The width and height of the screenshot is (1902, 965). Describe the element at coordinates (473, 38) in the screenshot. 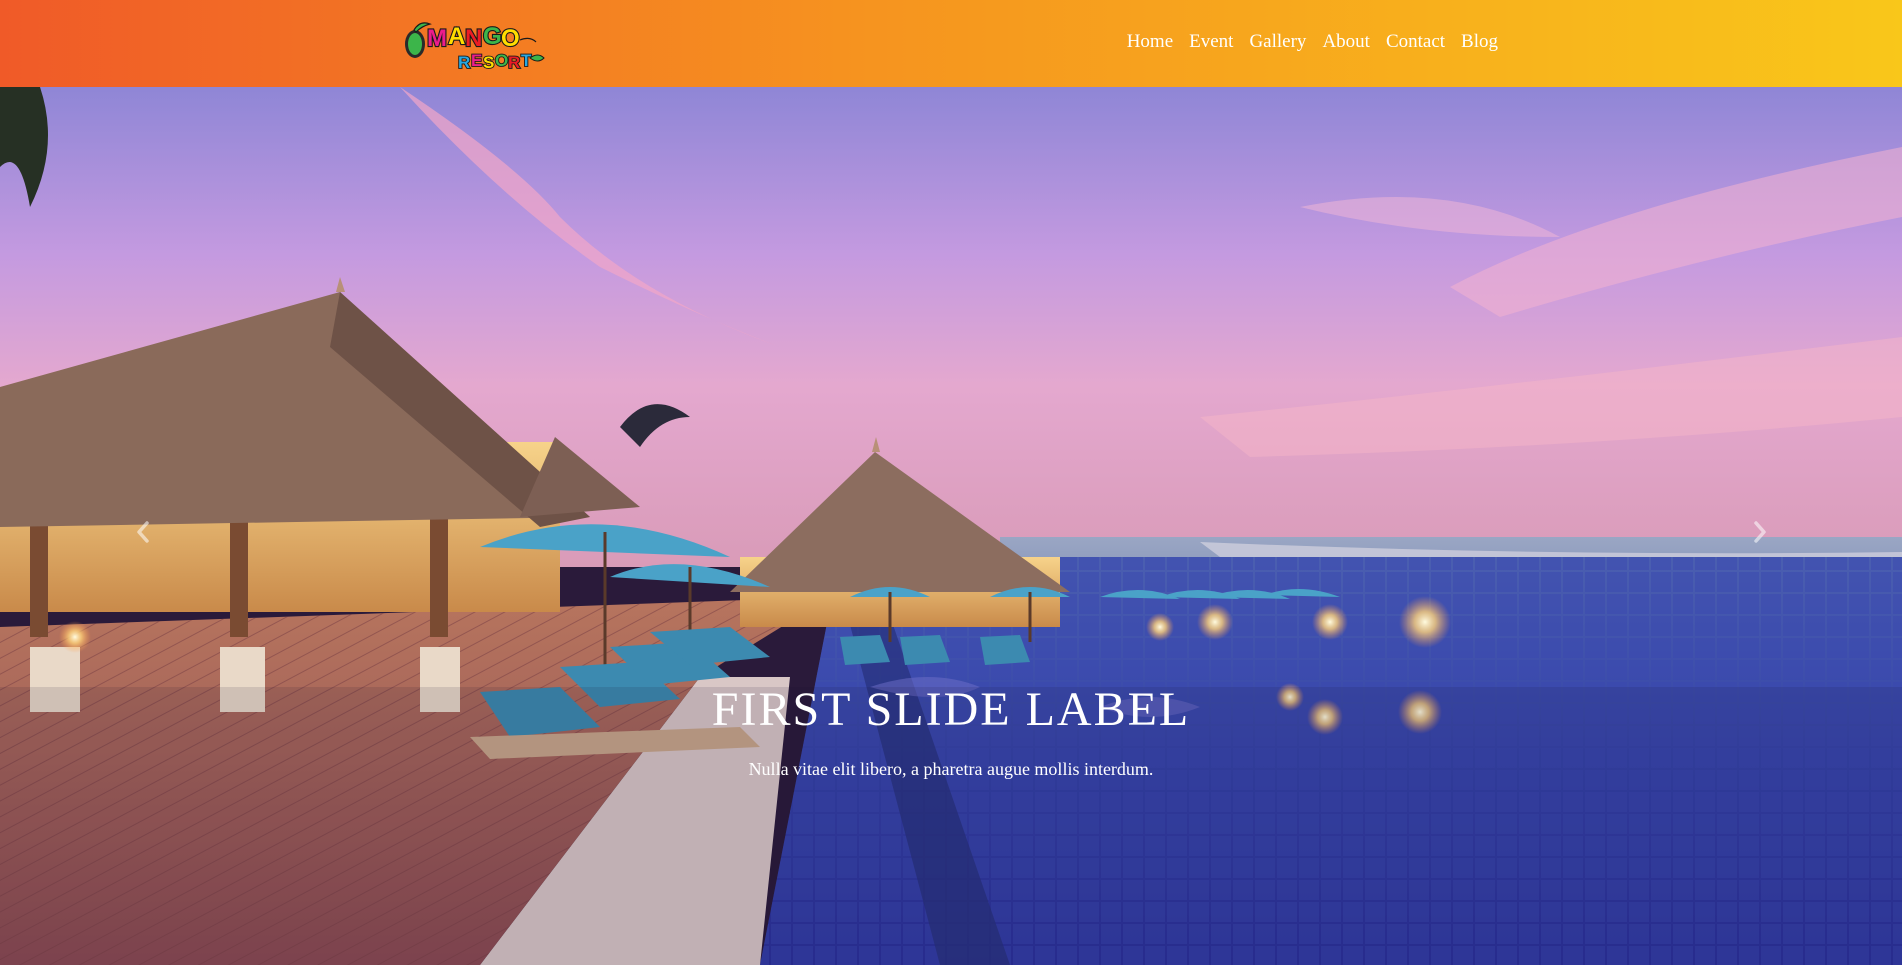

I see `svg-text: N` at that location.